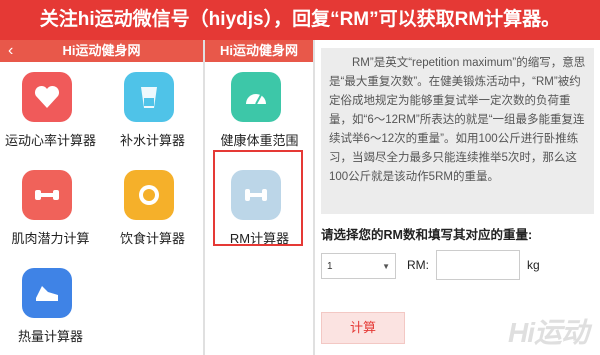 The width and height of the screenshot is (600, 355). What do you see at coordinates (152, 238) in the screenshot?
I see `tile-label: 饮食计算器` at bounding box center [152, 238].